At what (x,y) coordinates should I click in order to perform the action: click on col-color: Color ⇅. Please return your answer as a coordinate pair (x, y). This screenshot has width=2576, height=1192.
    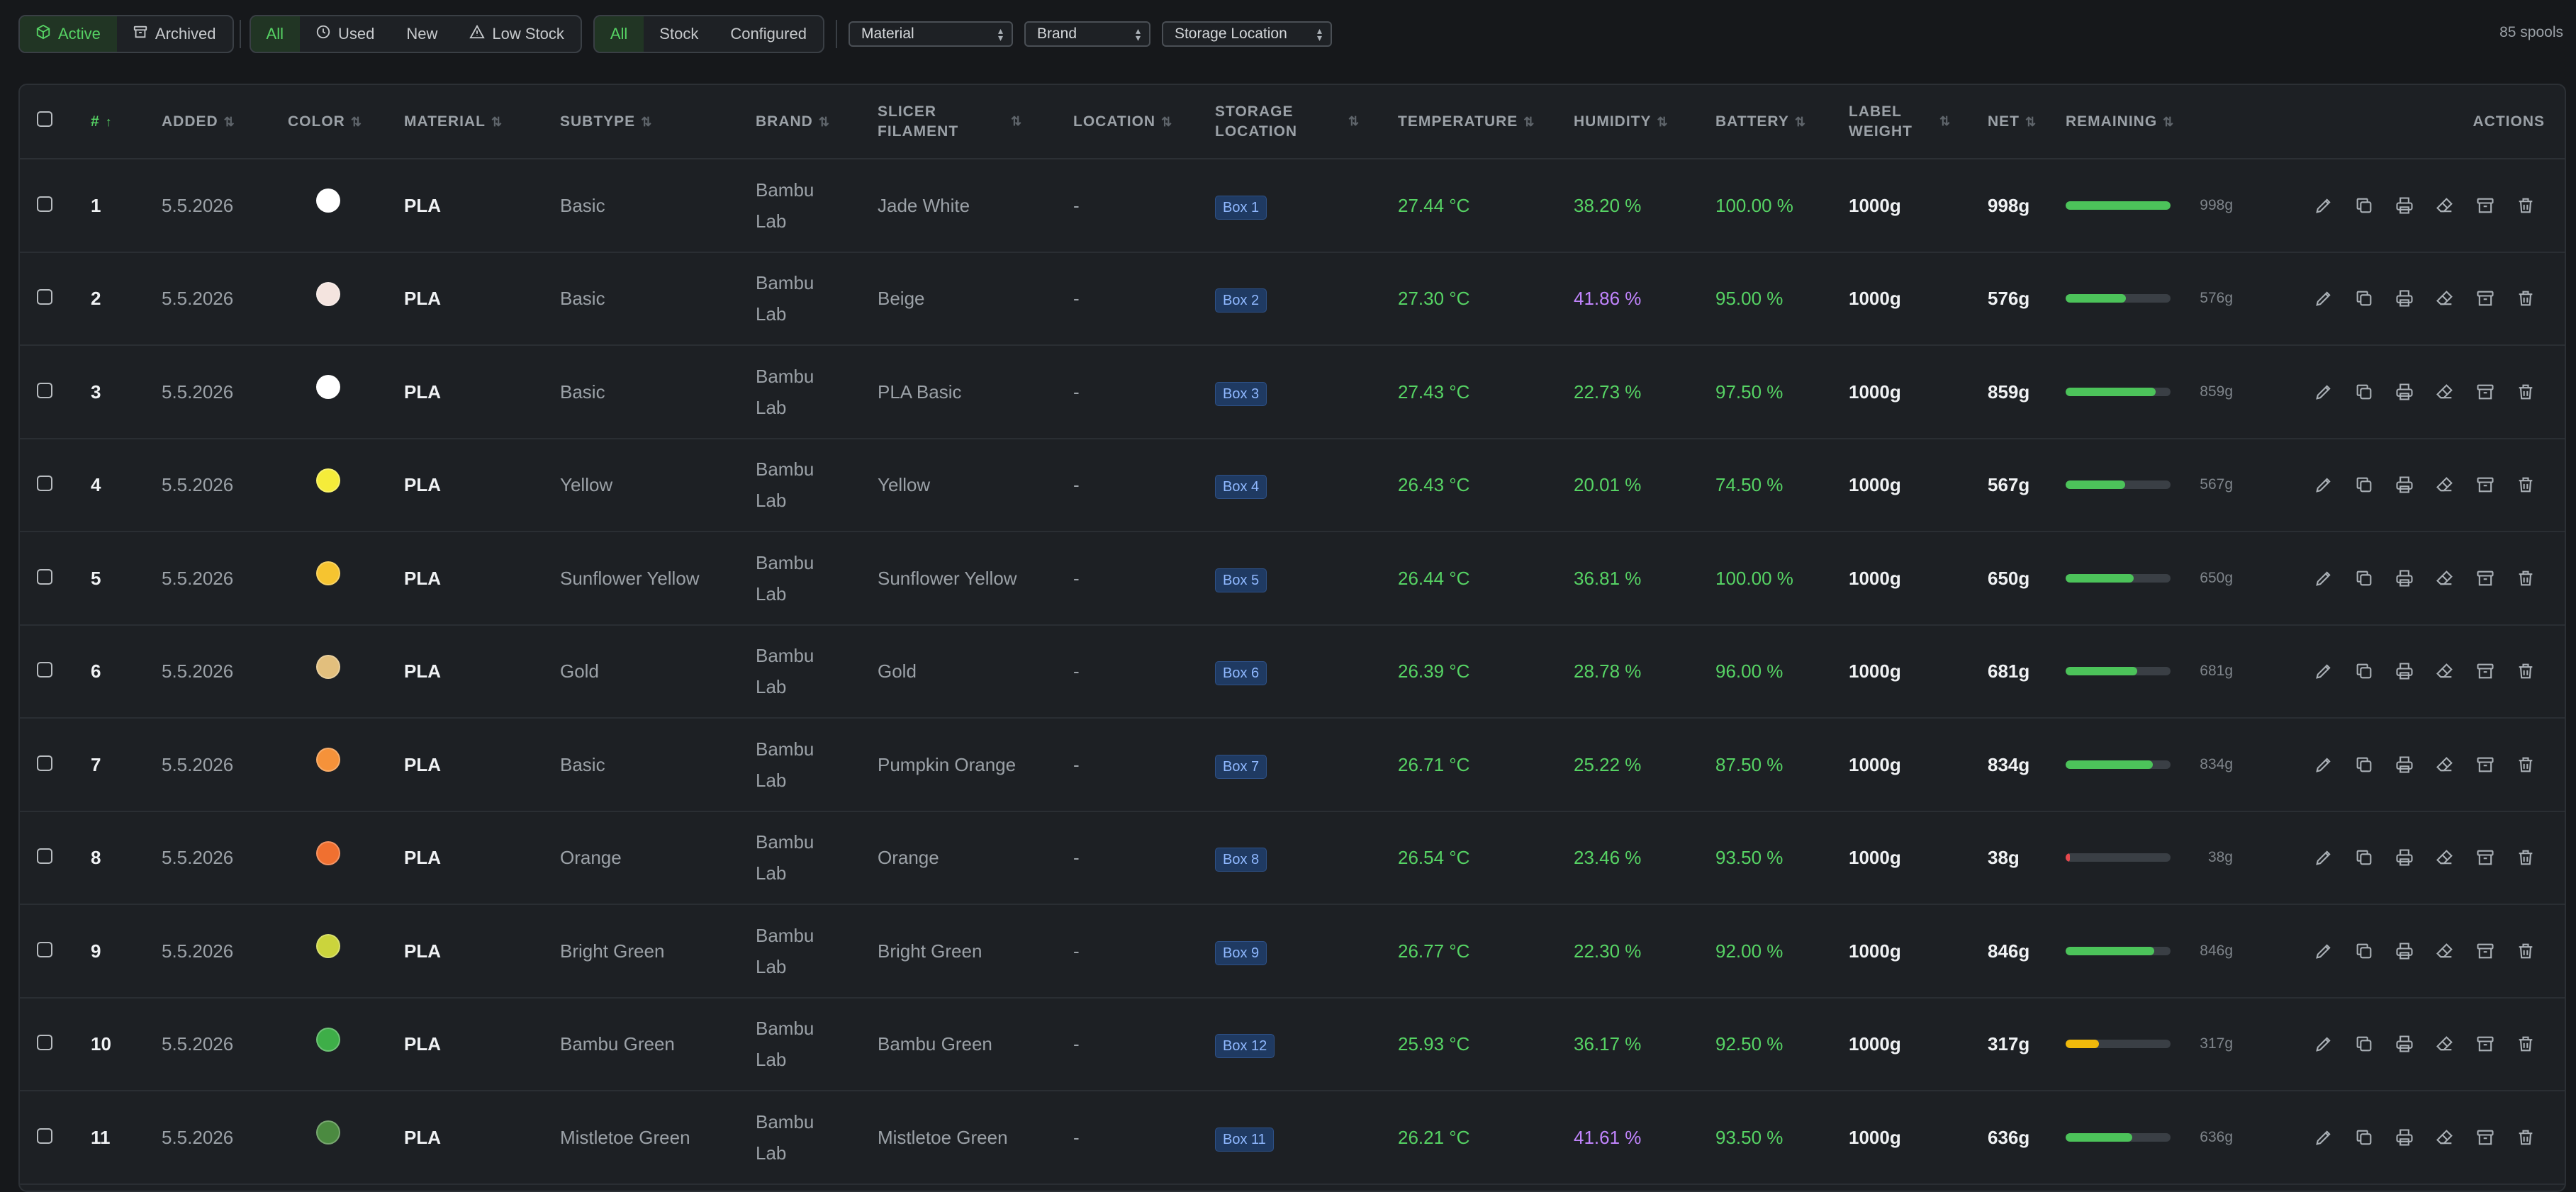
    Looking at the image, I should click on (346, 122).